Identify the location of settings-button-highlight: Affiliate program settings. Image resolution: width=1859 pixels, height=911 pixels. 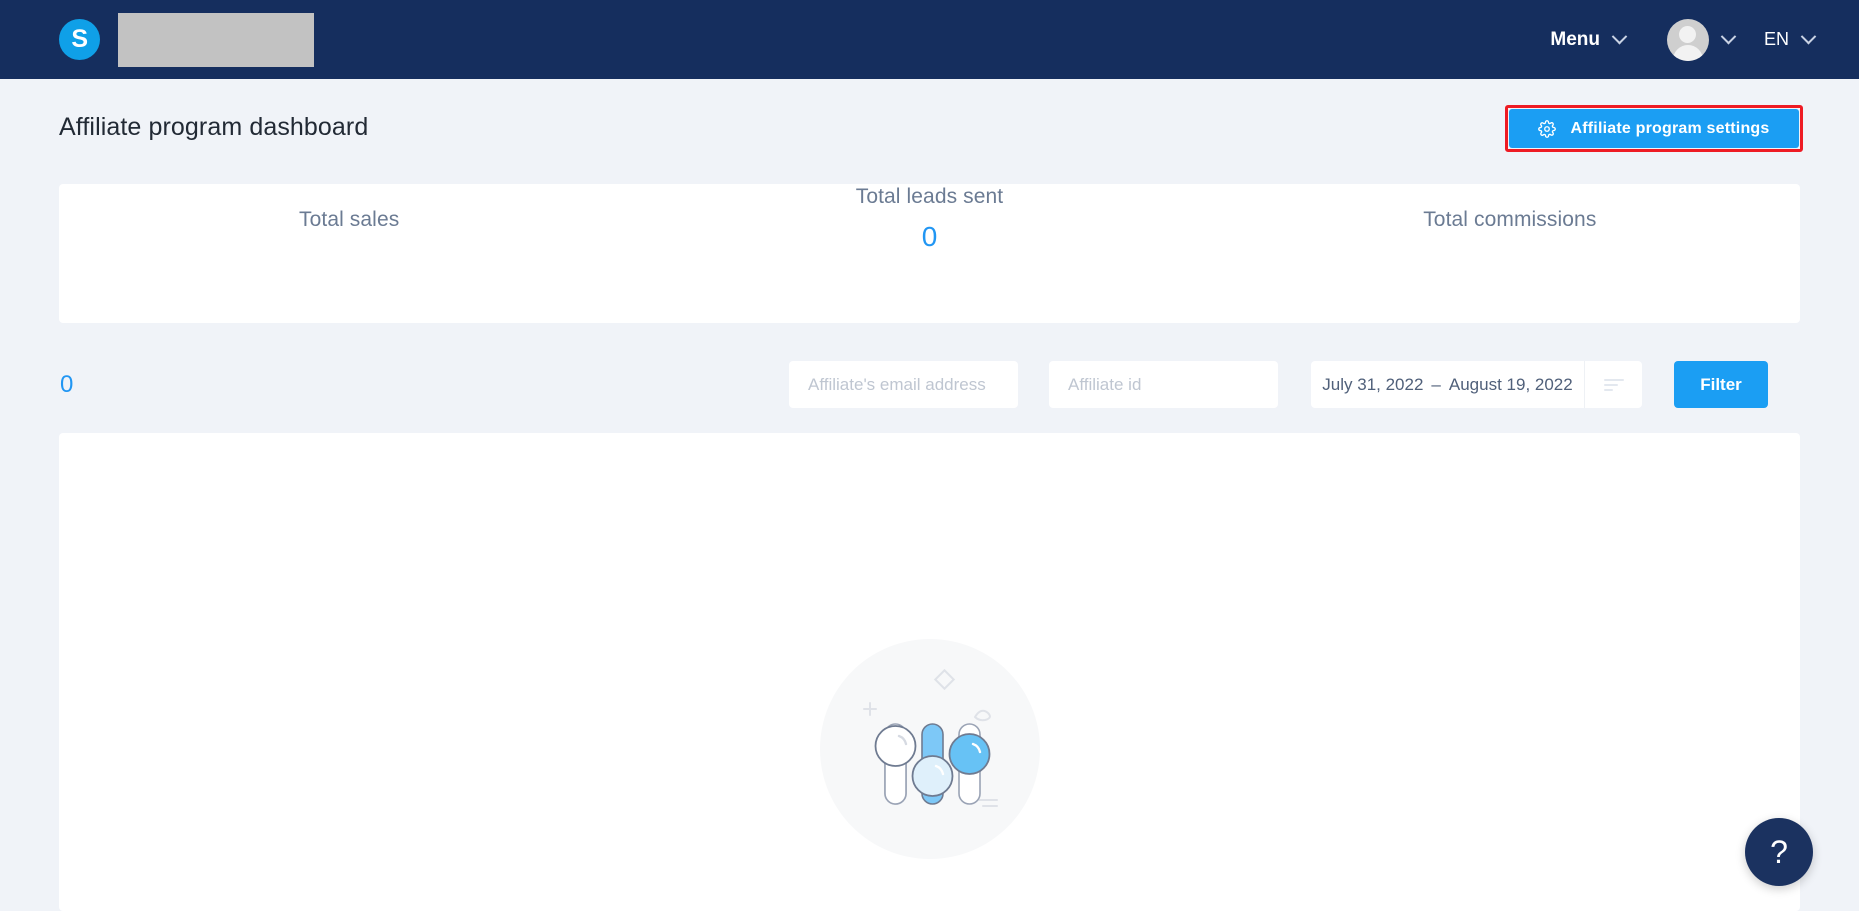
(1654, 128).